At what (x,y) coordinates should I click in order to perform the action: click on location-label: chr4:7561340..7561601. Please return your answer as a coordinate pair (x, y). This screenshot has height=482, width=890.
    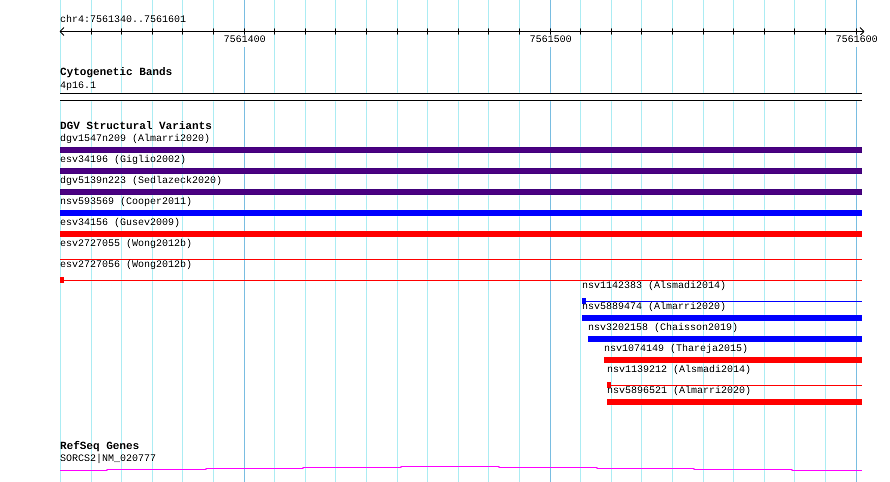
    Looking at the image, I should click on (123, 21).